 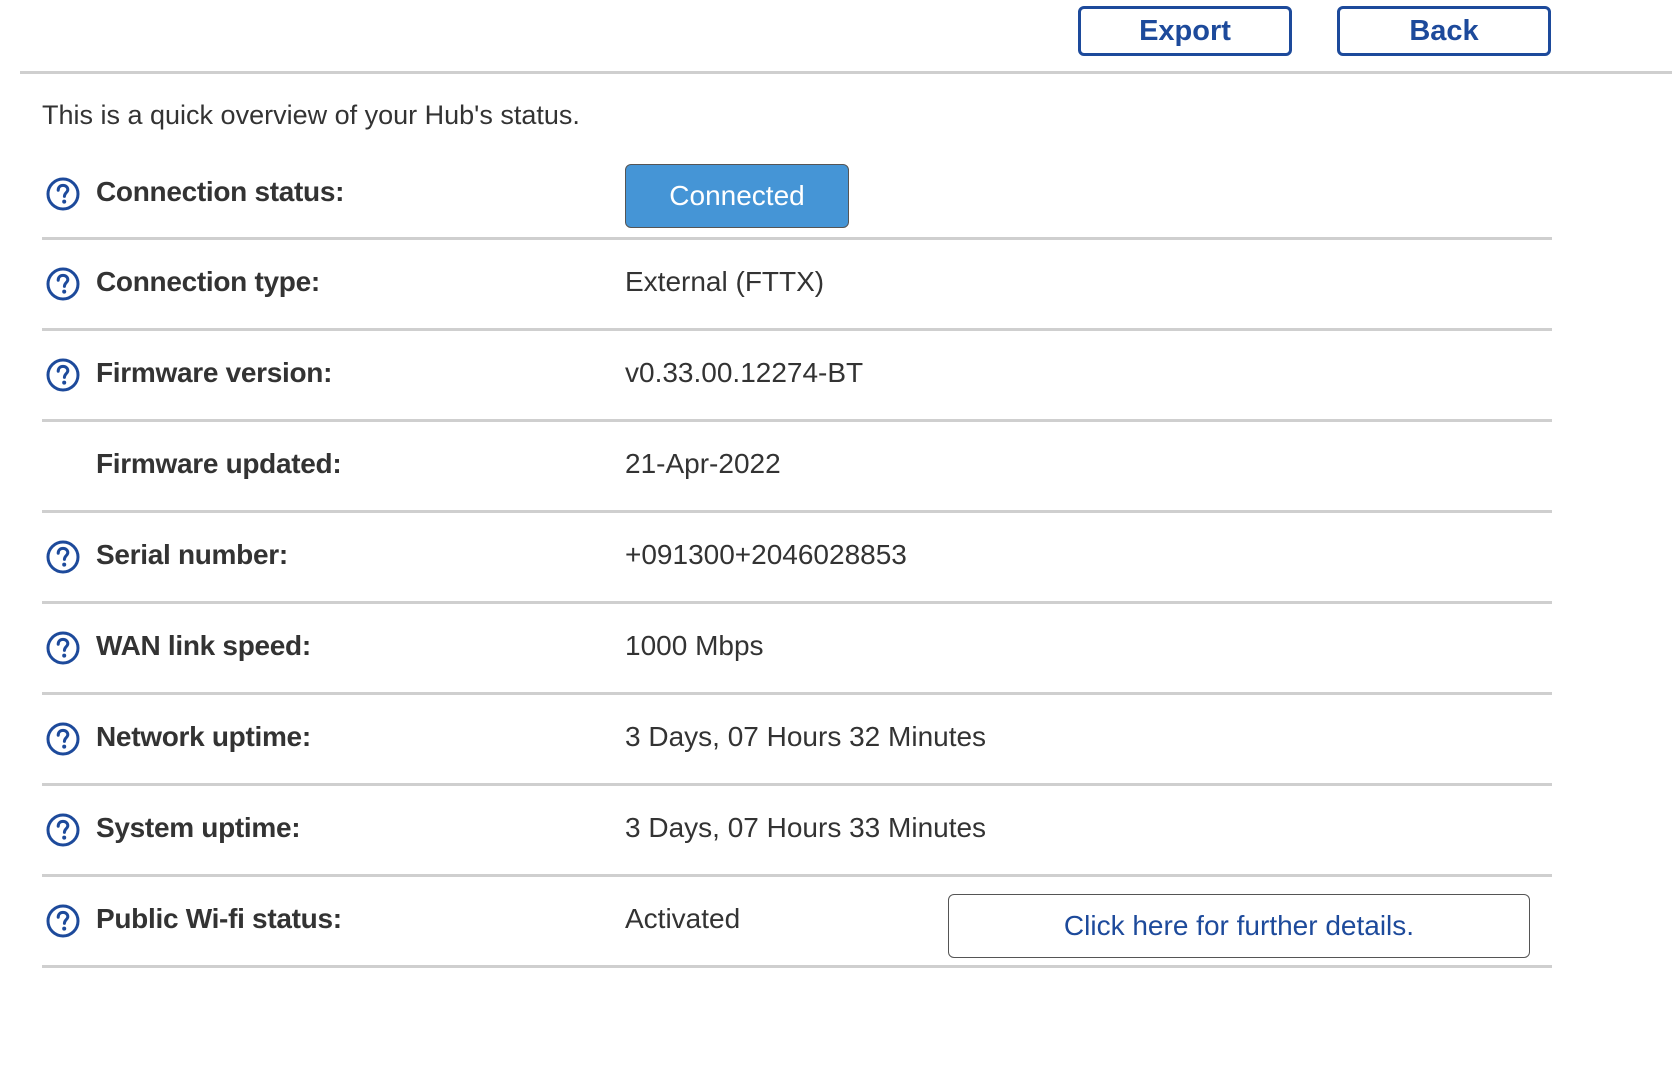 I want to click on firmware-updated-label: Firmware updated:, so click(x=219, y=463).